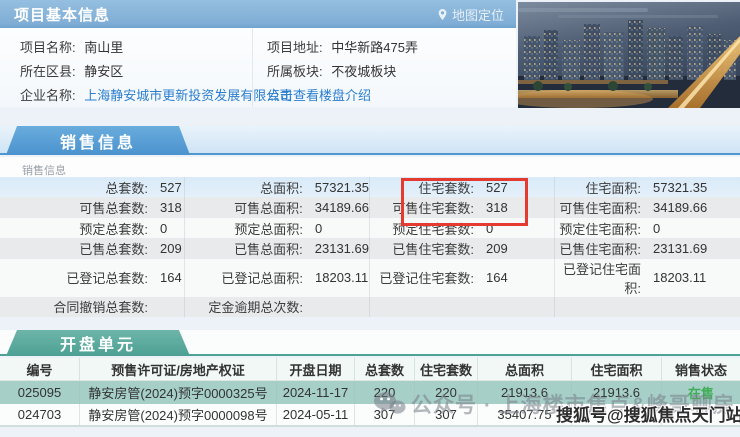 The width and height of the screenshot is (740, 437). What do you see at coordinates (462, 187) in the screenshot?
I see `cell-resi-units: 住宅套数: 527` at bounding box center [462, 187].